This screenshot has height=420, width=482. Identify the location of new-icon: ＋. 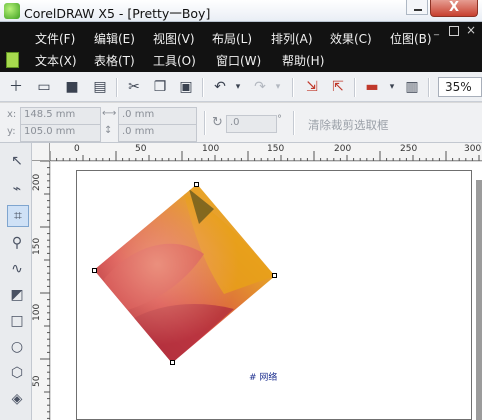
(16, 87).